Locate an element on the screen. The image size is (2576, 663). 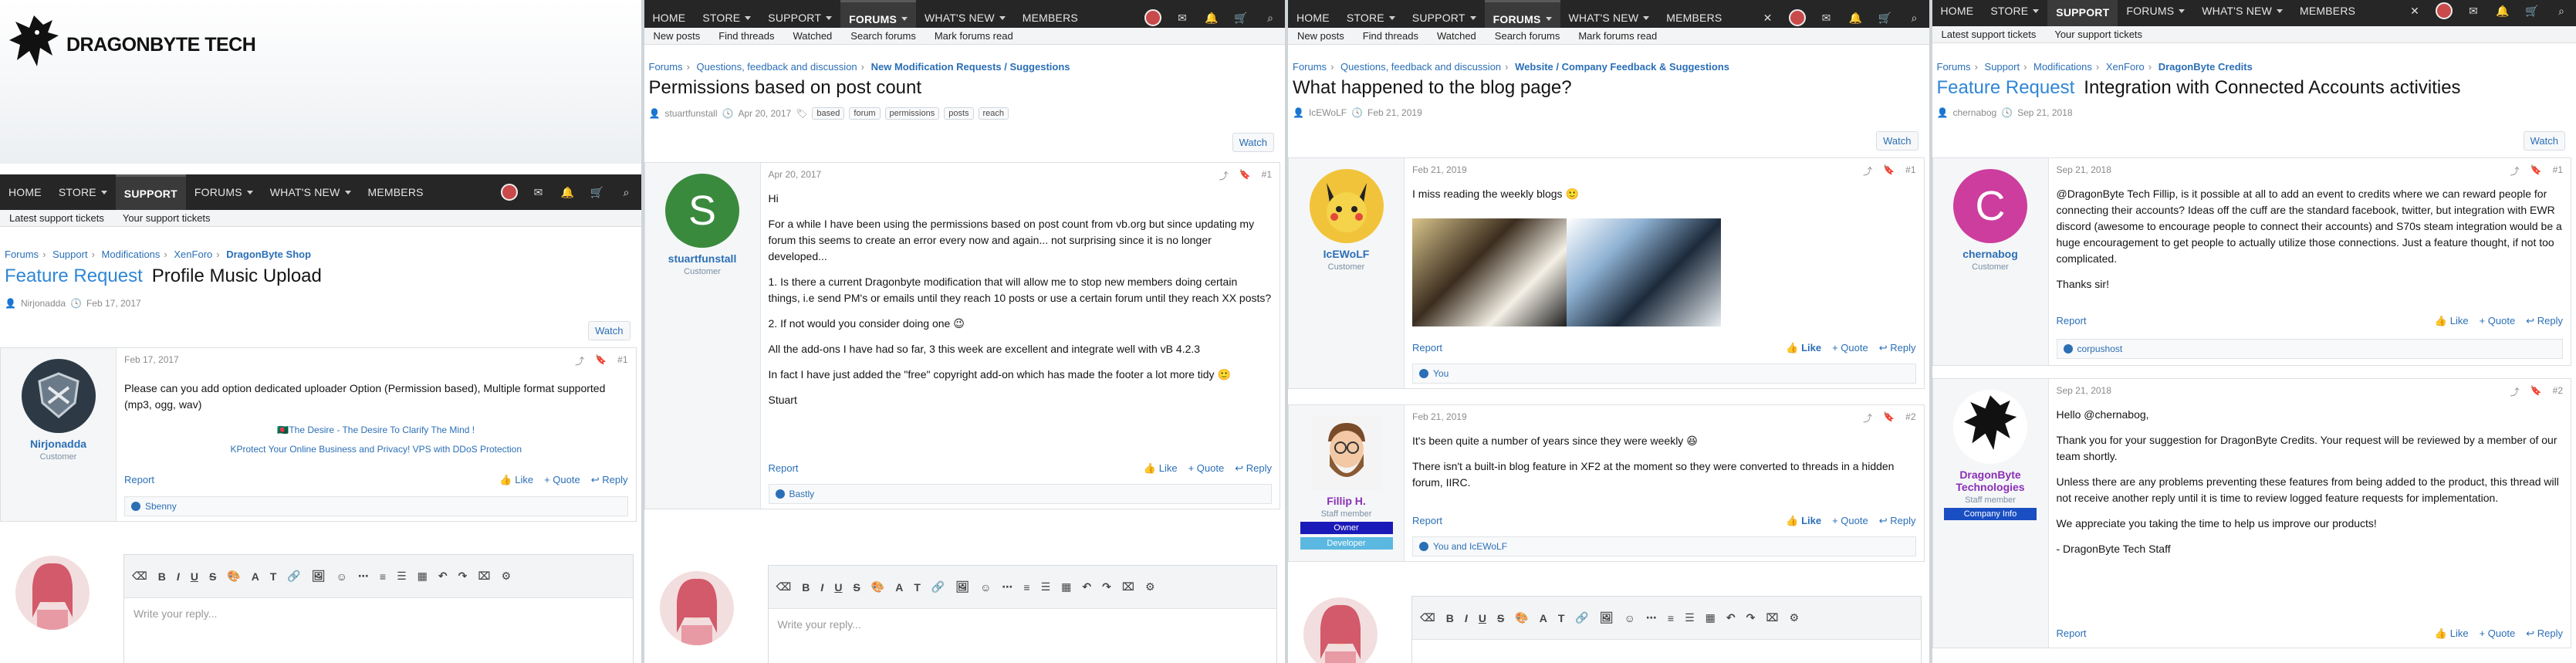
subnav-your-tickets: Your support tickets is located at coordinates (2098, 34).